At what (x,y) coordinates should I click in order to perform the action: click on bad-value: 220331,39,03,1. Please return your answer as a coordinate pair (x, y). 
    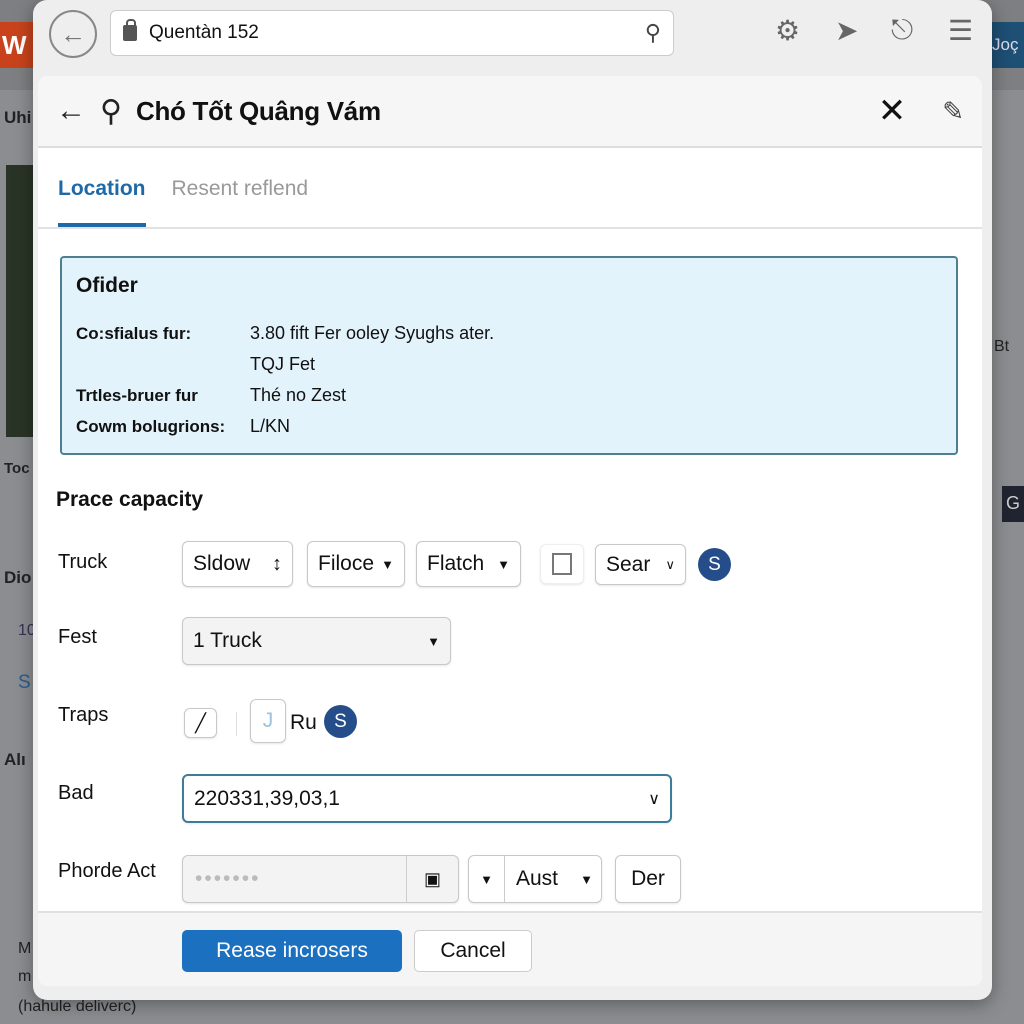
    Looking at the image, I should click on (267, 798).